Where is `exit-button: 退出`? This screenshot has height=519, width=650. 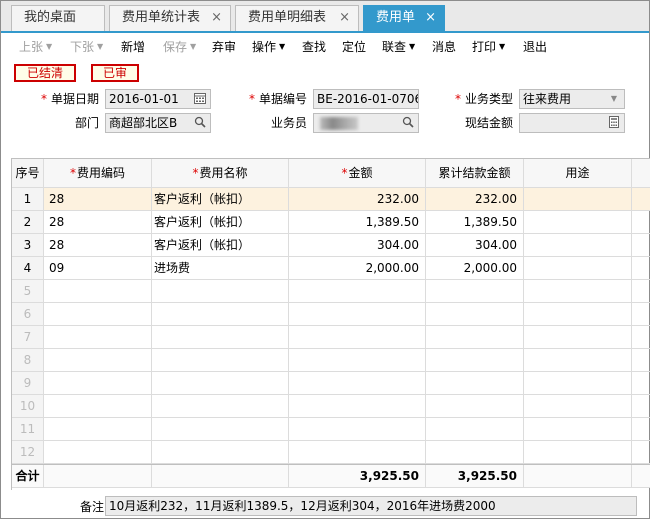
exit-button: 退出 is located at coordinates (535, 47).